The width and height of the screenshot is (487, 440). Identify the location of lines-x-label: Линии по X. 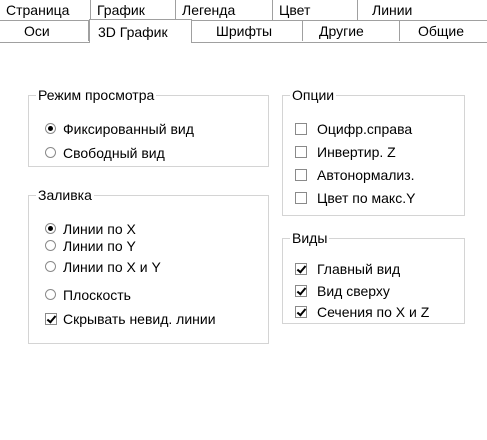
(99, 229).